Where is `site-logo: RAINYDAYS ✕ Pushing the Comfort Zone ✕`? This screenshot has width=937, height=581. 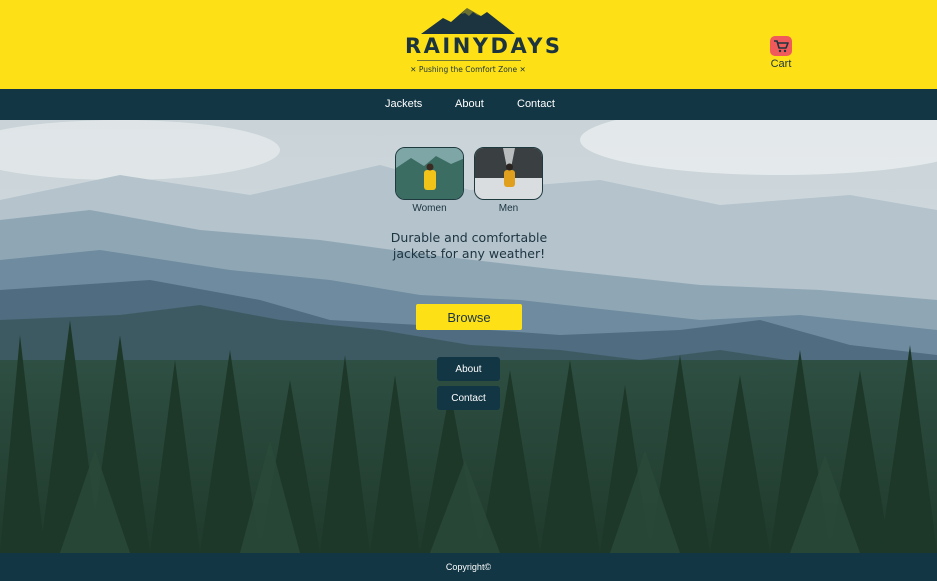 site-logo: RAINYDAYS ✕ Pushing the Comfort Zone ✕ is located at coordinates (484, 43).